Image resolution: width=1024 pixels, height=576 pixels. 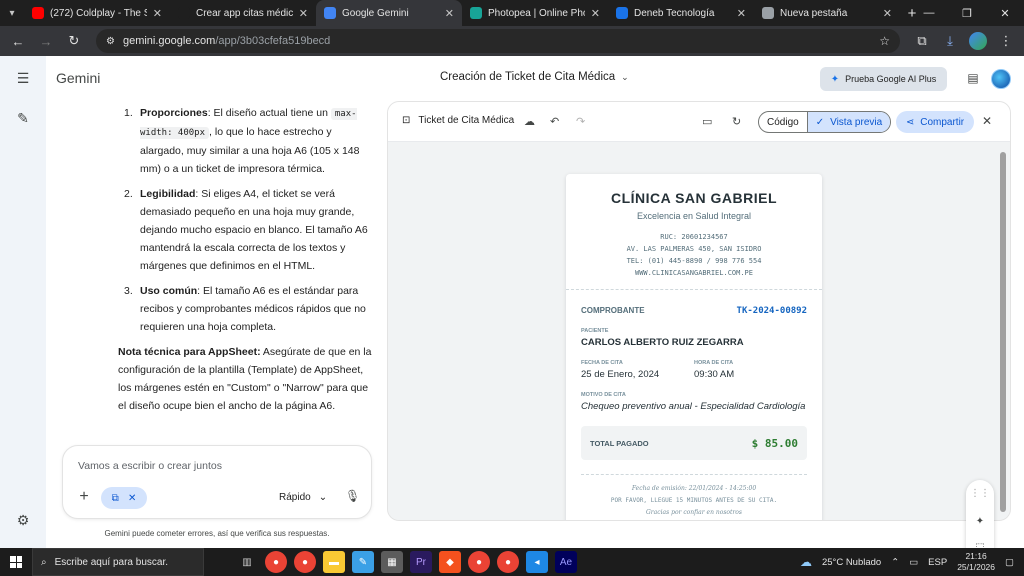 What do you see at coordinates (534, 77) in the screenshot?
I see `conversation-title: Creación de Ticket de Cita Médica ⌄` at bounding box center [534, 77].